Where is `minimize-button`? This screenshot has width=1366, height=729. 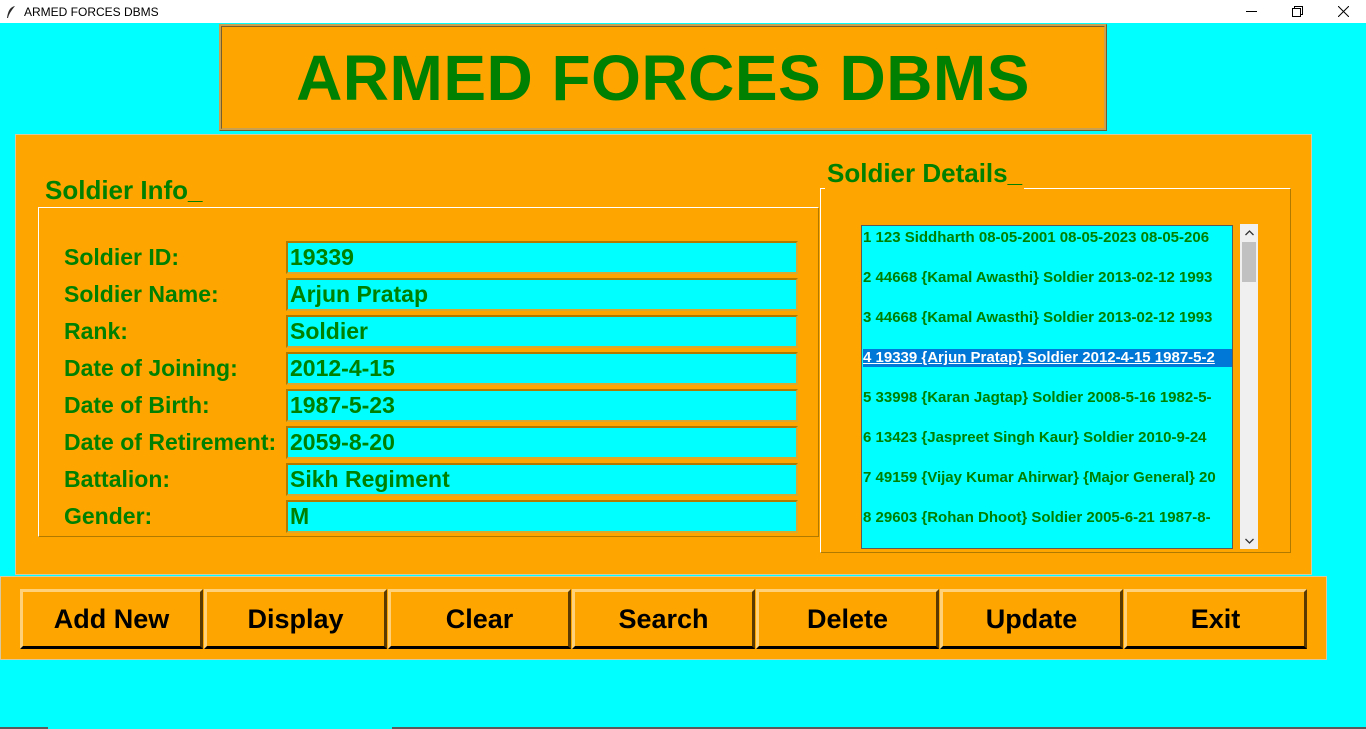 minimize-button is located at coordinates (1251, 11).